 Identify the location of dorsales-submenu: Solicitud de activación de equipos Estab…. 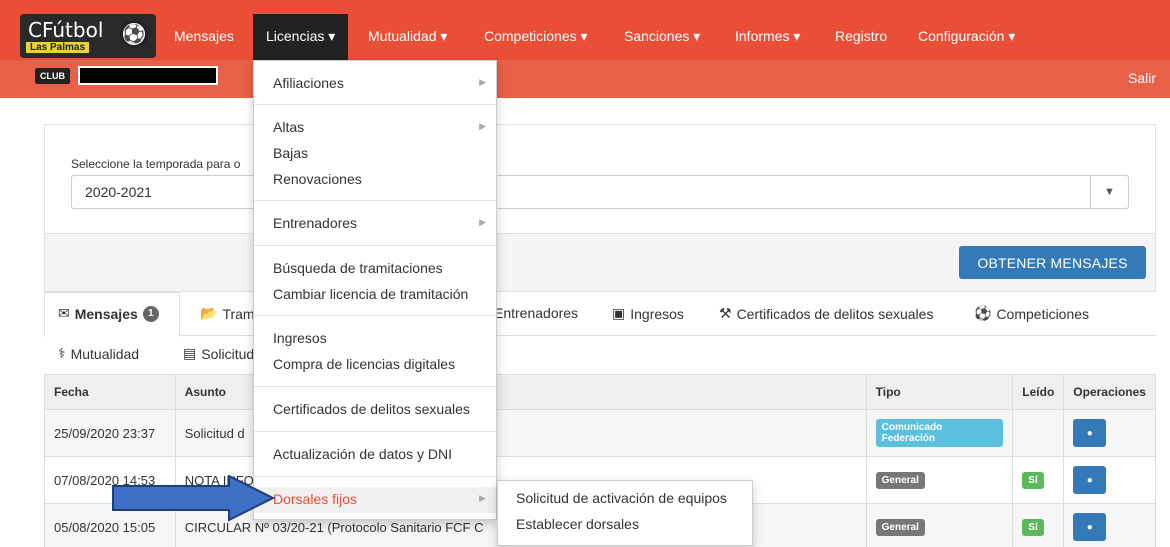
(625, 513).